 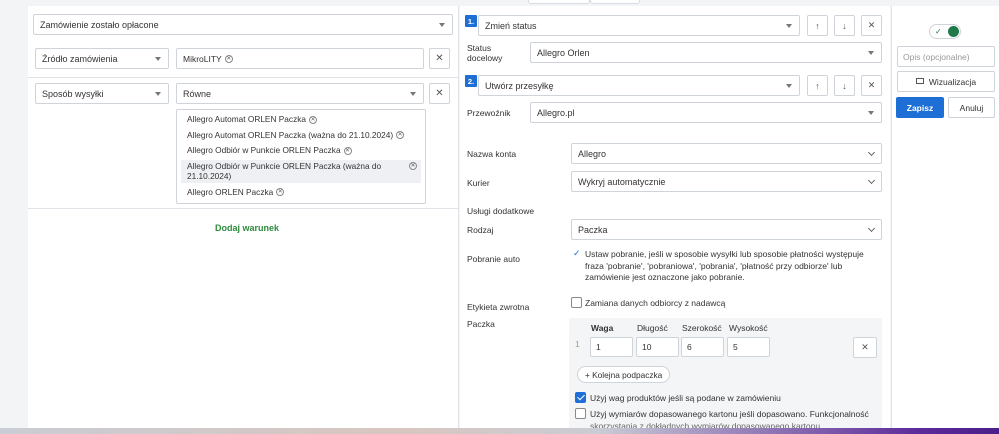 I want to click on dock-strip, so click(x=499, y=431).